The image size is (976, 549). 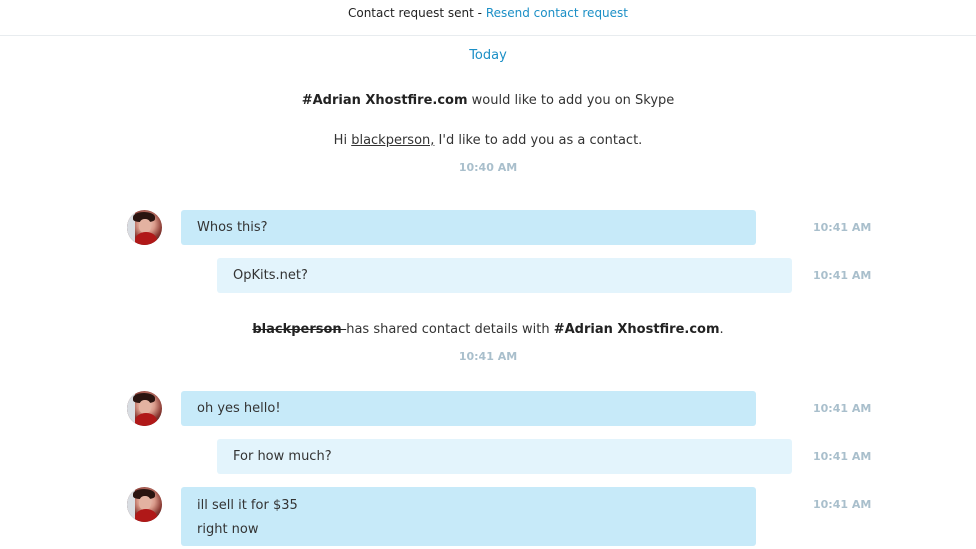 What do you see at coordinates (468, 516) in the screenshot?
I see `message-bubble-incoming: ill sell it for $35 right now` at bounding box center [468, 516].